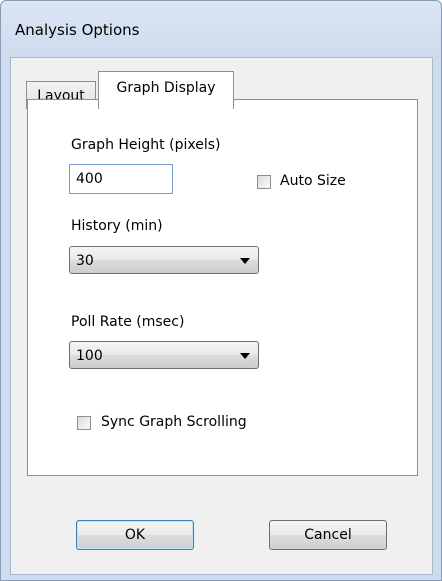 The width and height of the screenshot is (442, 581). Describe the element at coordinates (328, 535) in the screenshot. I see `cancel-button: Cancel` at that location.